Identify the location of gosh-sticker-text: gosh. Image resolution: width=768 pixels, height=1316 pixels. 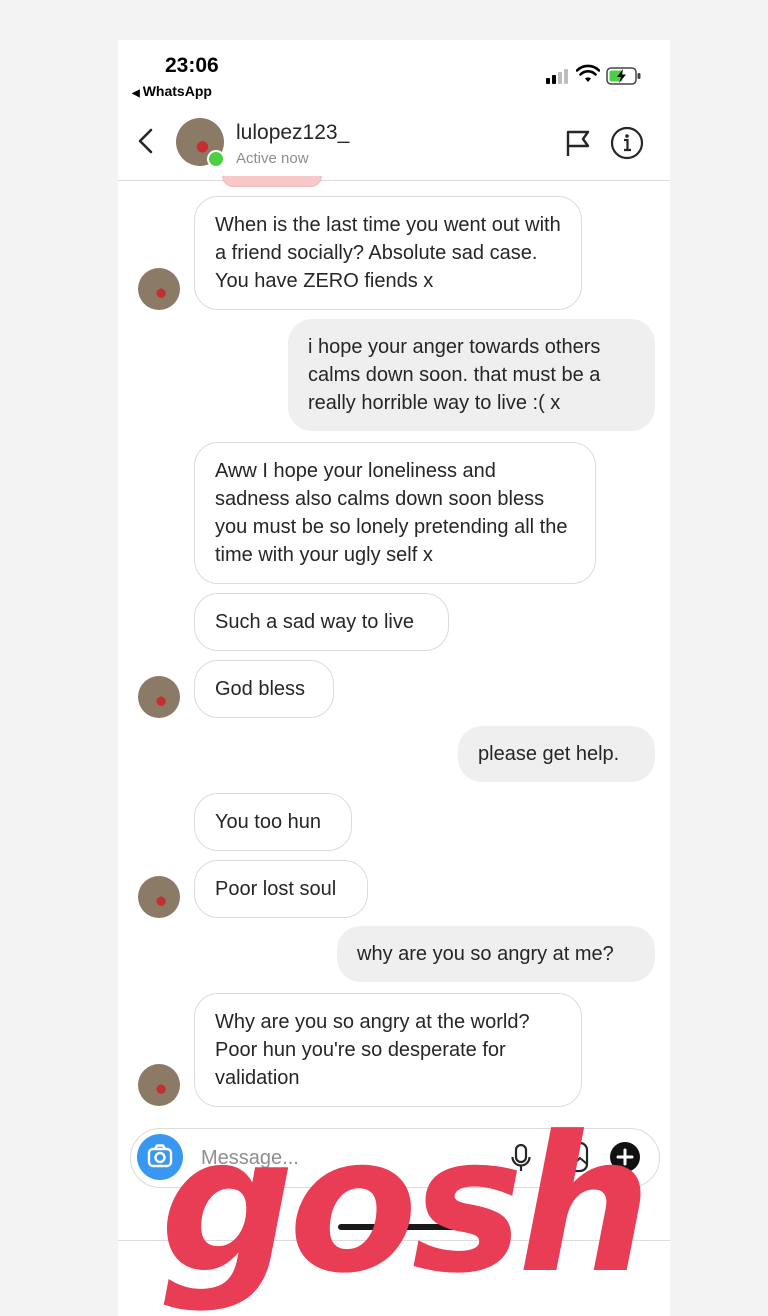
(405, 1205).